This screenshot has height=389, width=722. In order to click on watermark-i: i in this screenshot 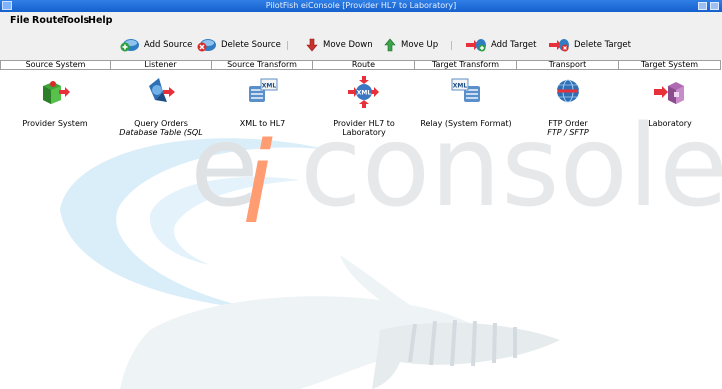, I will do `click(257, 184)`.